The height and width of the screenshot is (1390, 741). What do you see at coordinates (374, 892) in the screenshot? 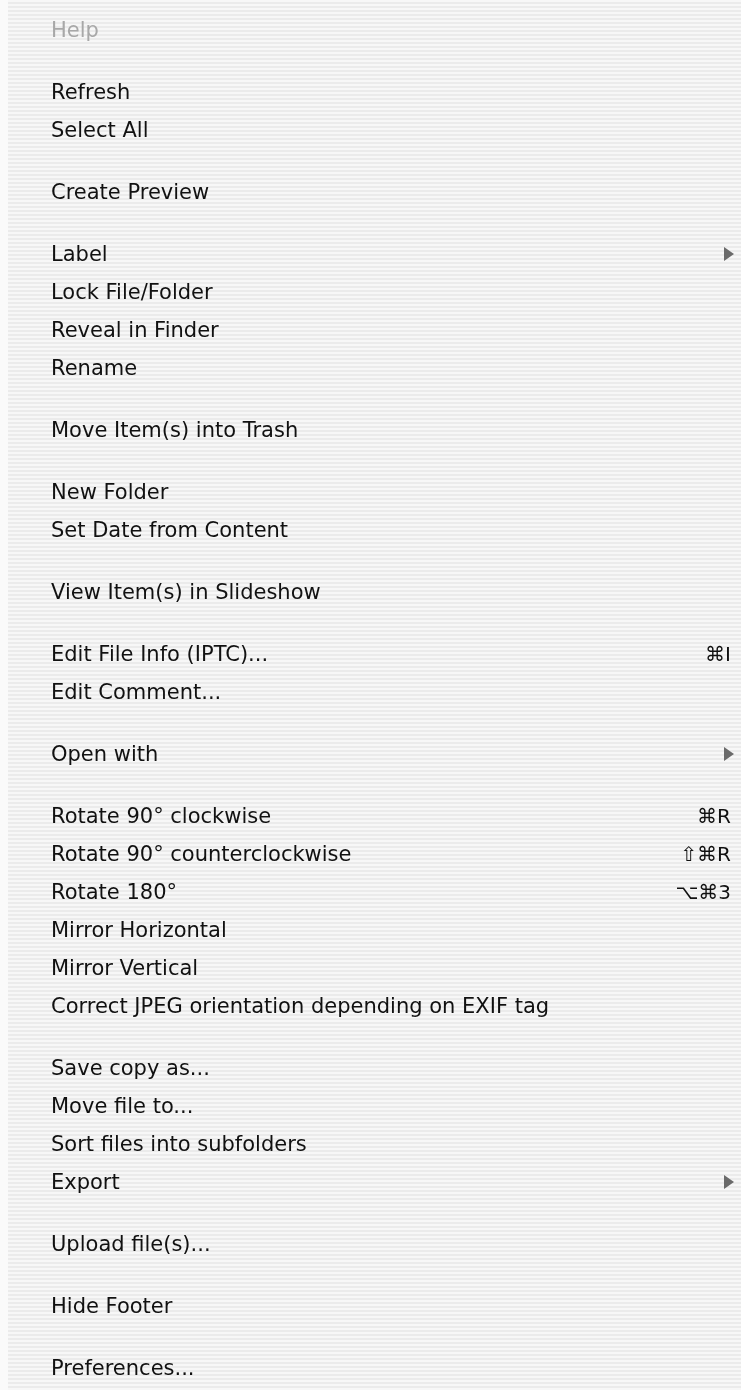
I see `menu-item: Rotate 180° ⌥⌘3` at bounding box center [374, 892].